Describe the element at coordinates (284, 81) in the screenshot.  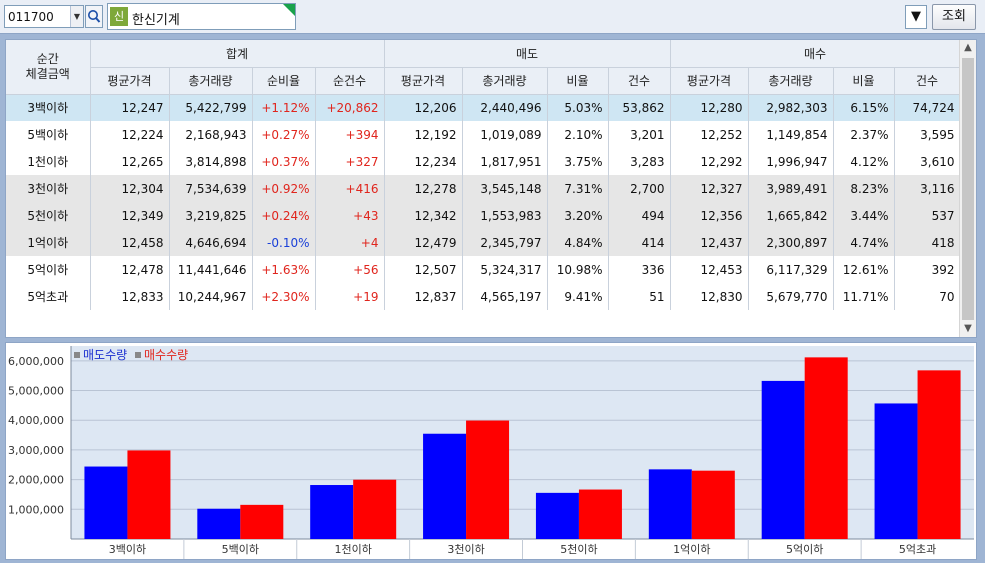
I see `column-header: 순비율` at that location.